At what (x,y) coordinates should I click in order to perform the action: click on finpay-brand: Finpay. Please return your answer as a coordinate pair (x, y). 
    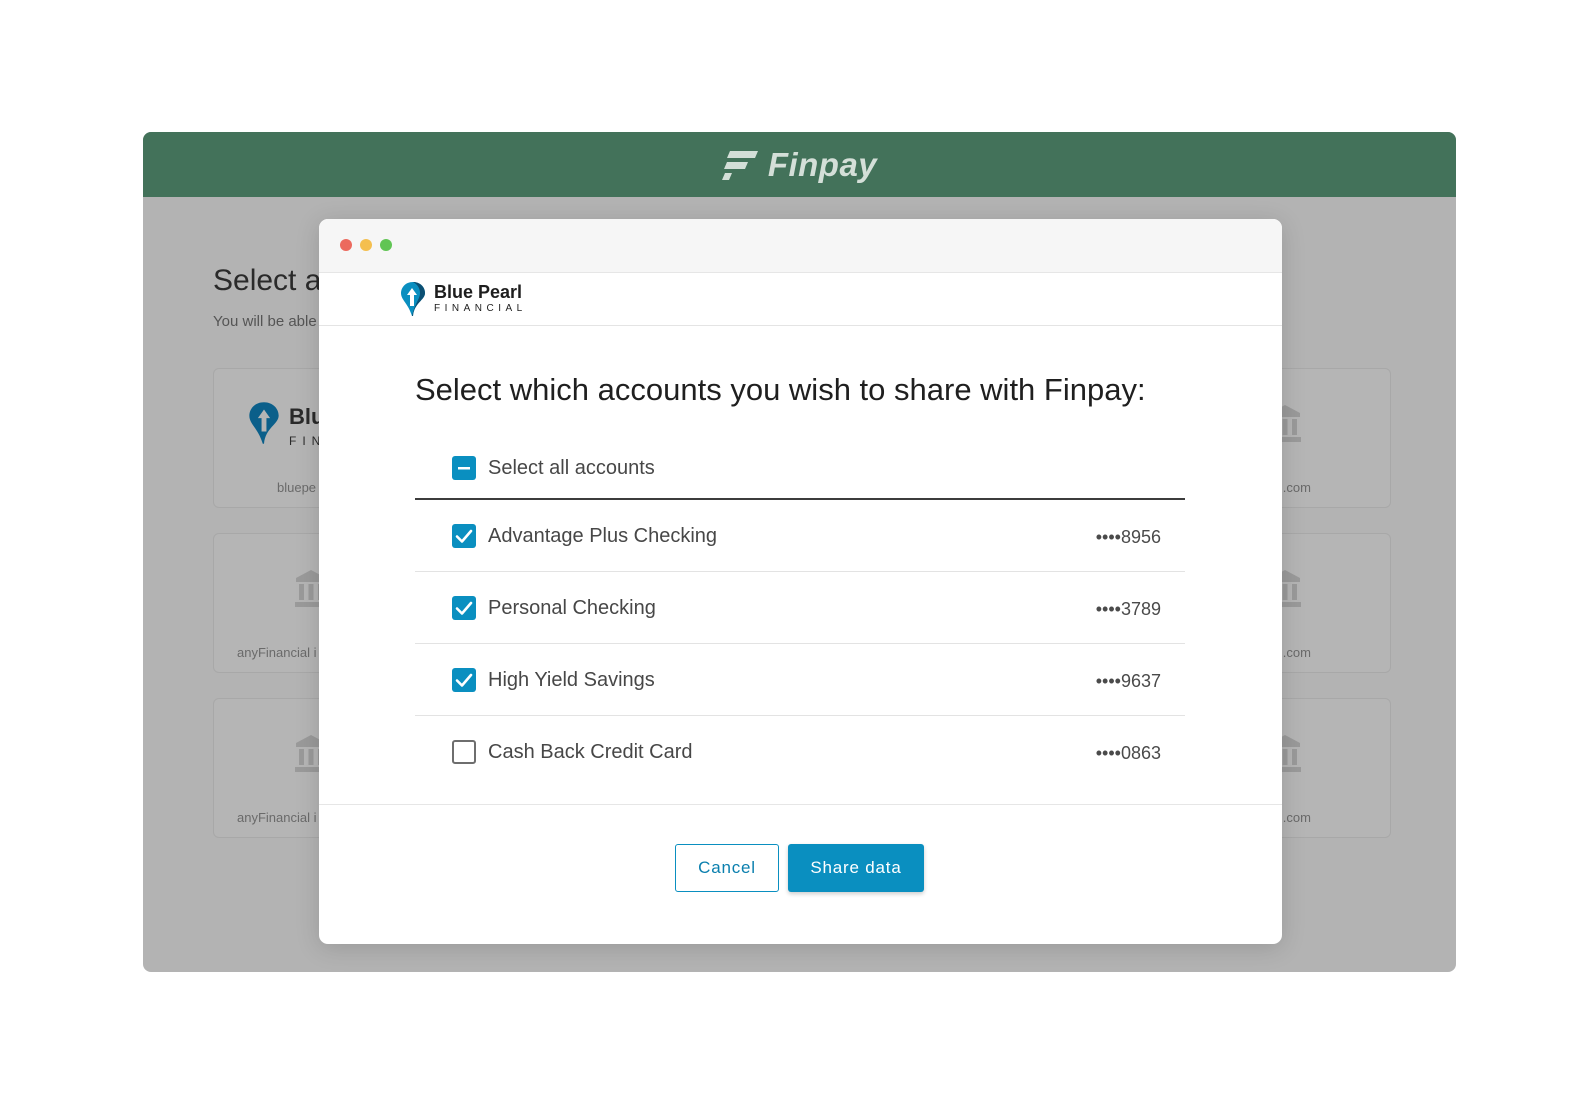
    Looking at the image, I should click on (799, 164).